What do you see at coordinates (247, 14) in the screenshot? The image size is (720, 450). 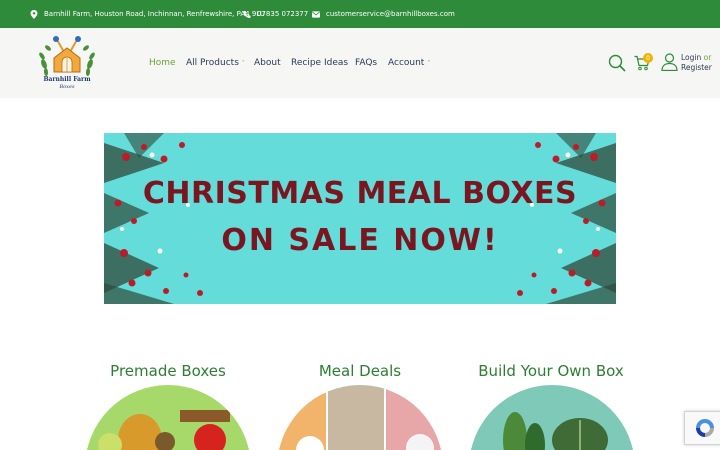 I see `phone-icon` at bounding box center [247, 14].